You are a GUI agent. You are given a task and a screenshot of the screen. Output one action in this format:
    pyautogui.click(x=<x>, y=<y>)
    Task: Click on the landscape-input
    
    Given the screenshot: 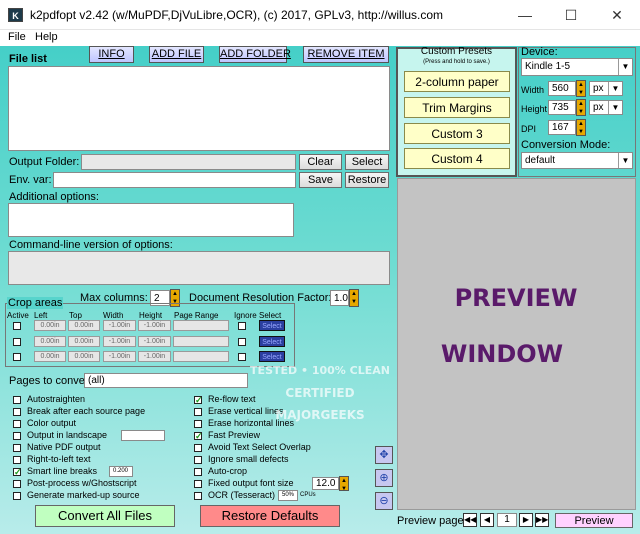 What is the action you would take?
    pyautogui.click(x=143, y=435)
    